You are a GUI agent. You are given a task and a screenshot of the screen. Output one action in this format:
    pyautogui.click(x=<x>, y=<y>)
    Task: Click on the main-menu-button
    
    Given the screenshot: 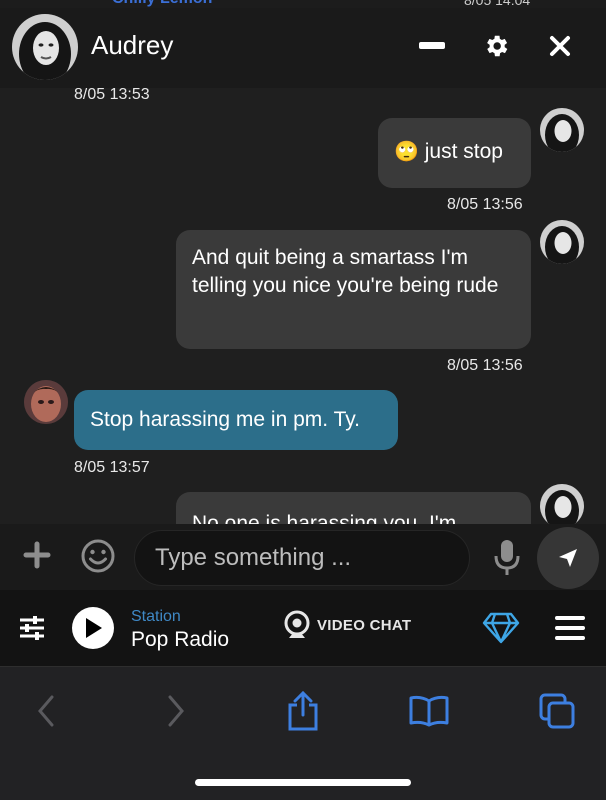 What is the action you would take?
    pyautogui.click(x=570, y=628)
    